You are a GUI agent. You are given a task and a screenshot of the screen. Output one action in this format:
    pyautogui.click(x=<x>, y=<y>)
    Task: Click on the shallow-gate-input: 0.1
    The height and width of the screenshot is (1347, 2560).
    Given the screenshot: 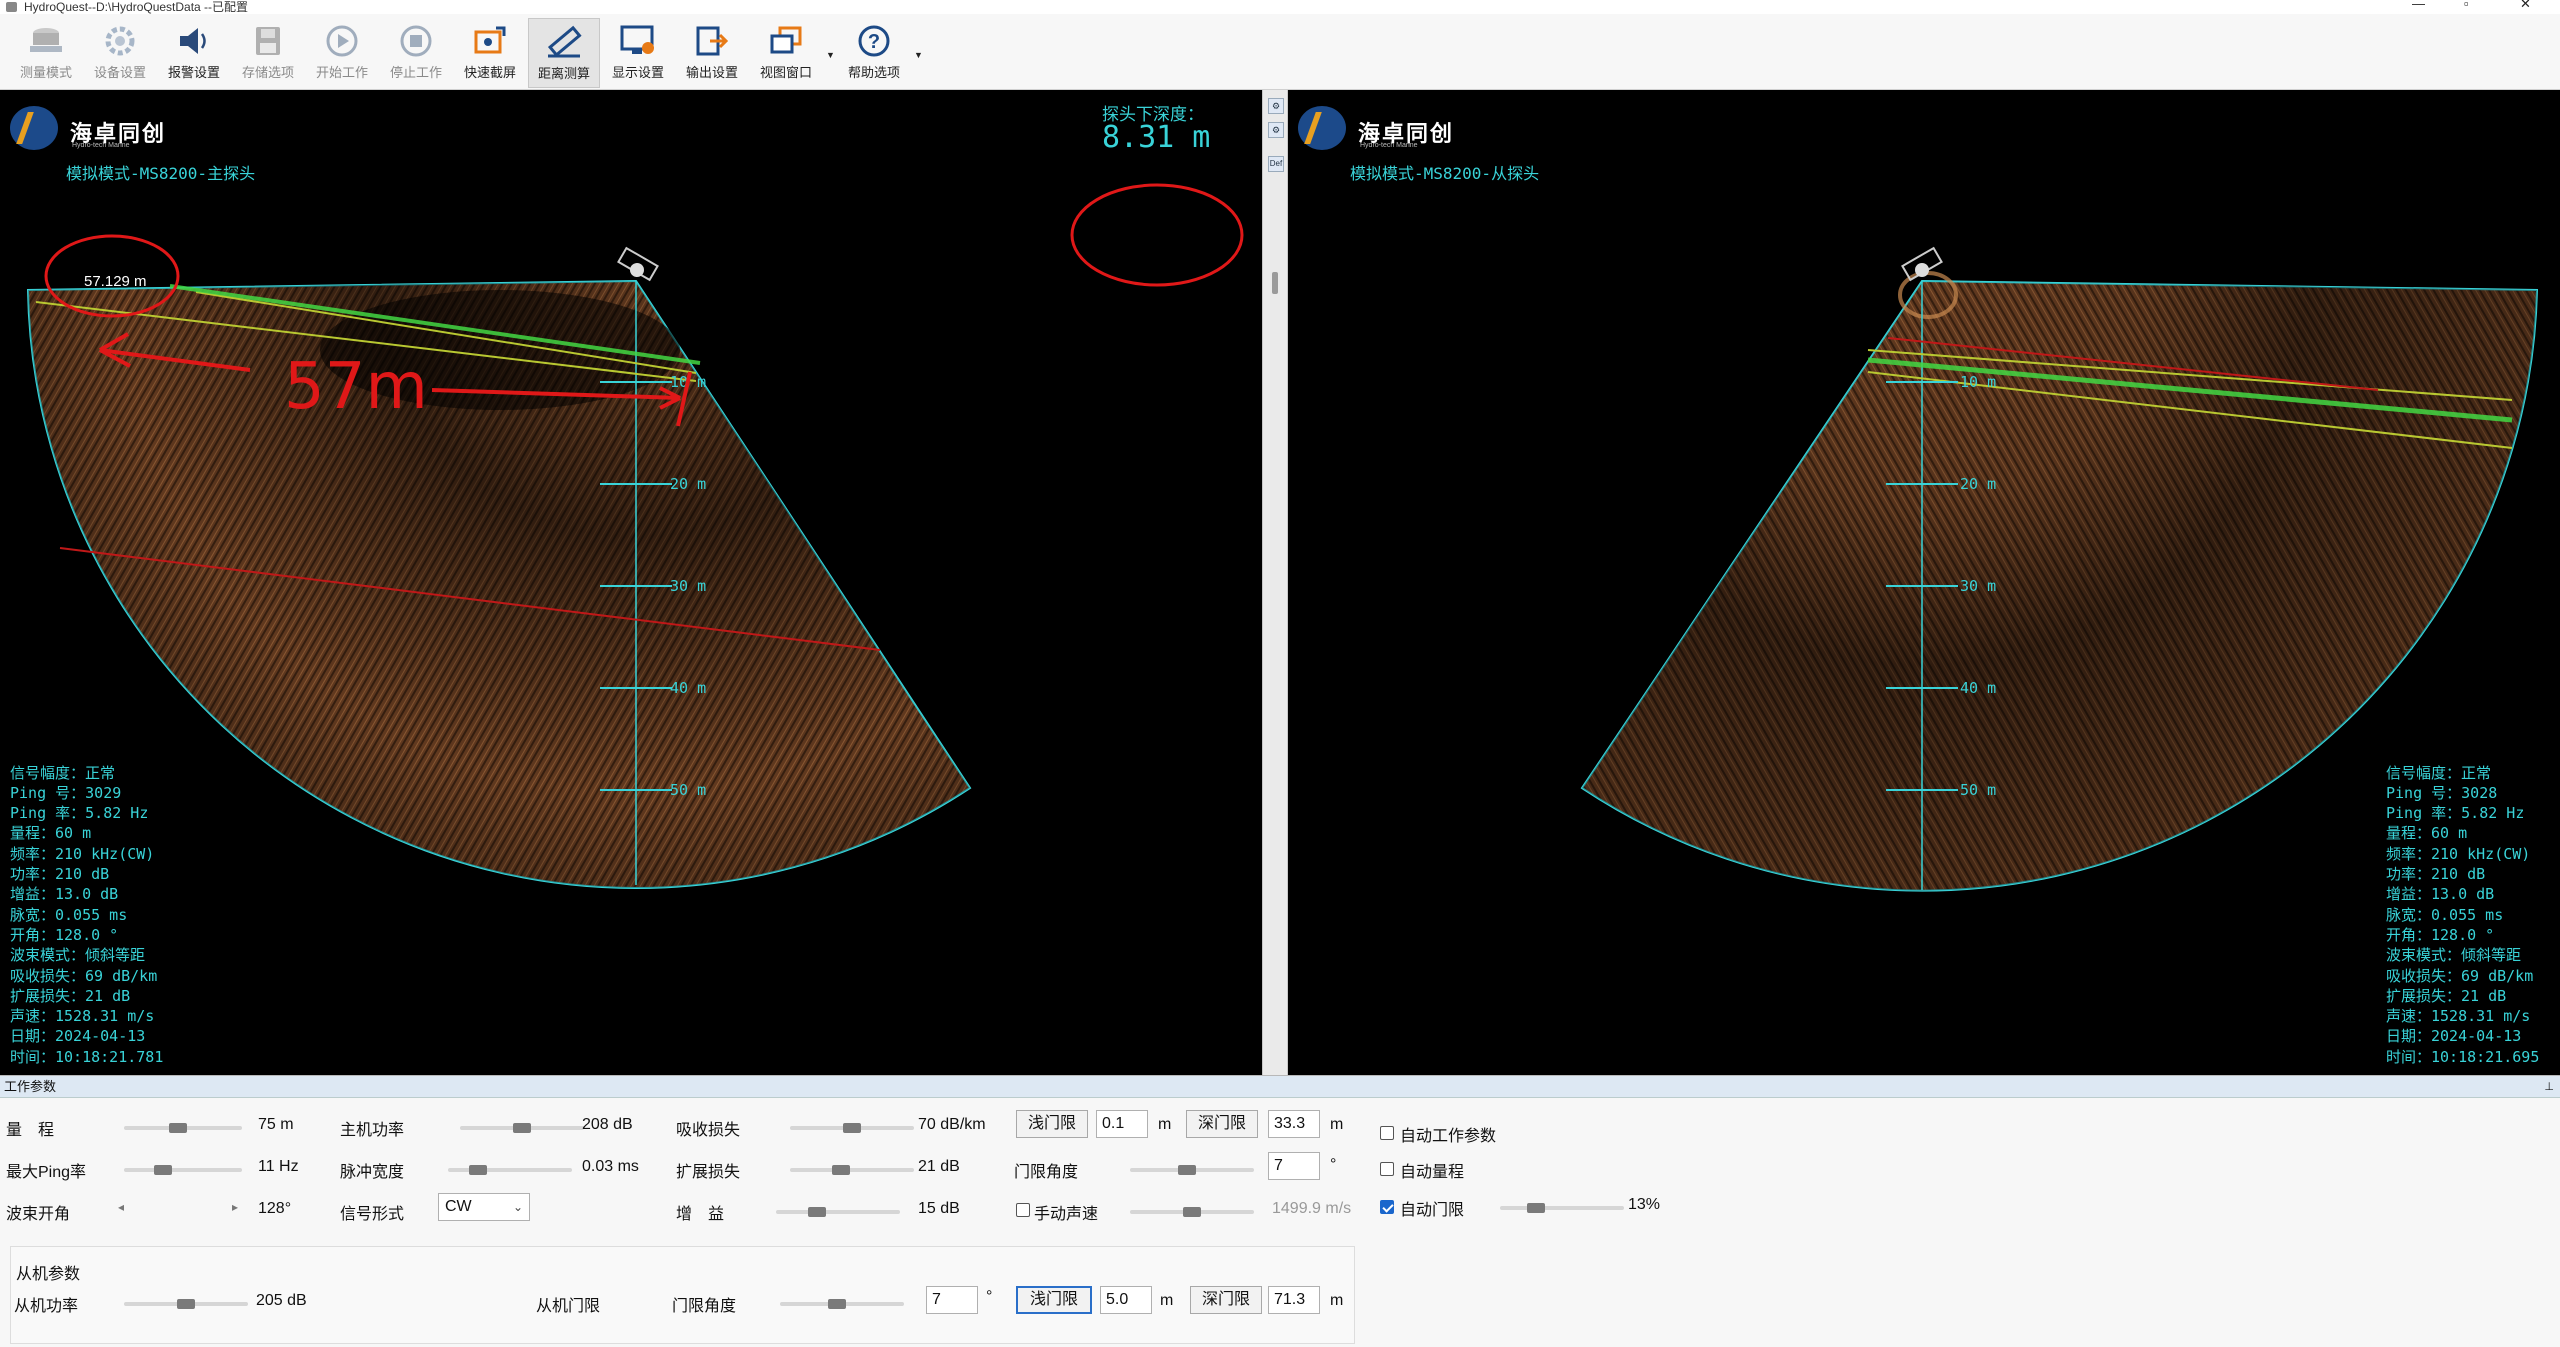 What is the action you would take?
    pyautogui.click(x=1122, y=1124)
    